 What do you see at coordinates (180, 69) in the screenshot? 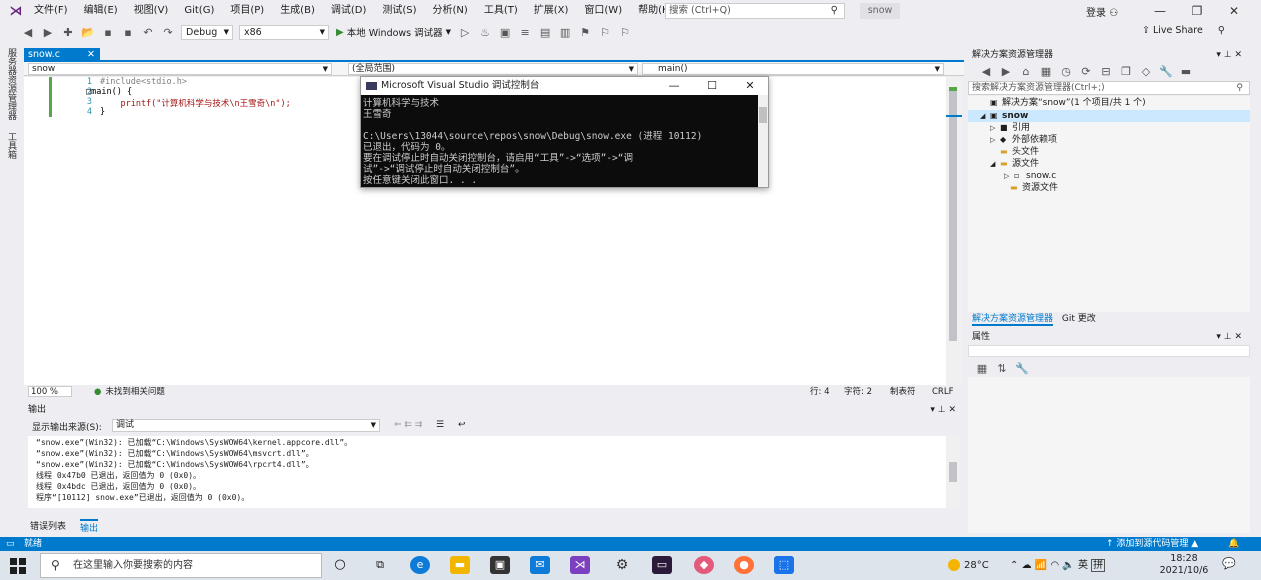
I see `project-select: snow ▼` at bounding box center [180, 69].